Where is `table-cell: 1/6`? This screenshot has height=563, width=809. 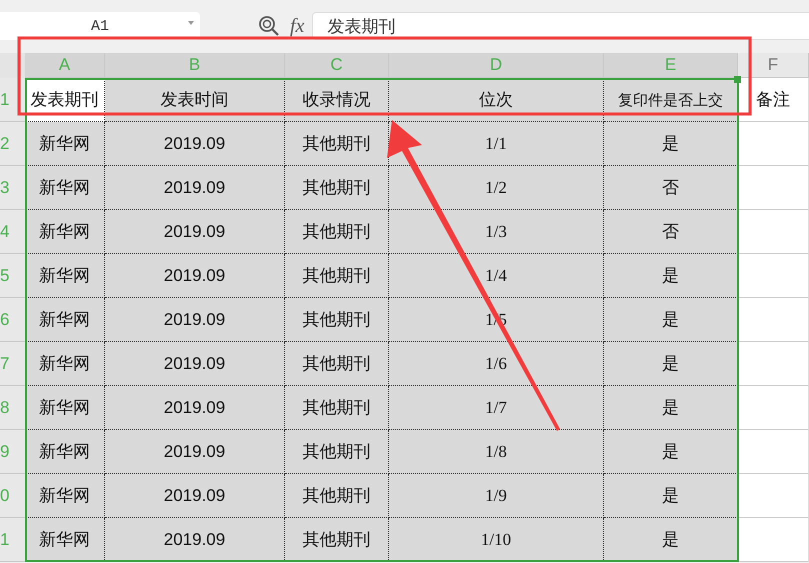
table-cell: 1/6 is located at coordinates (496, 364).